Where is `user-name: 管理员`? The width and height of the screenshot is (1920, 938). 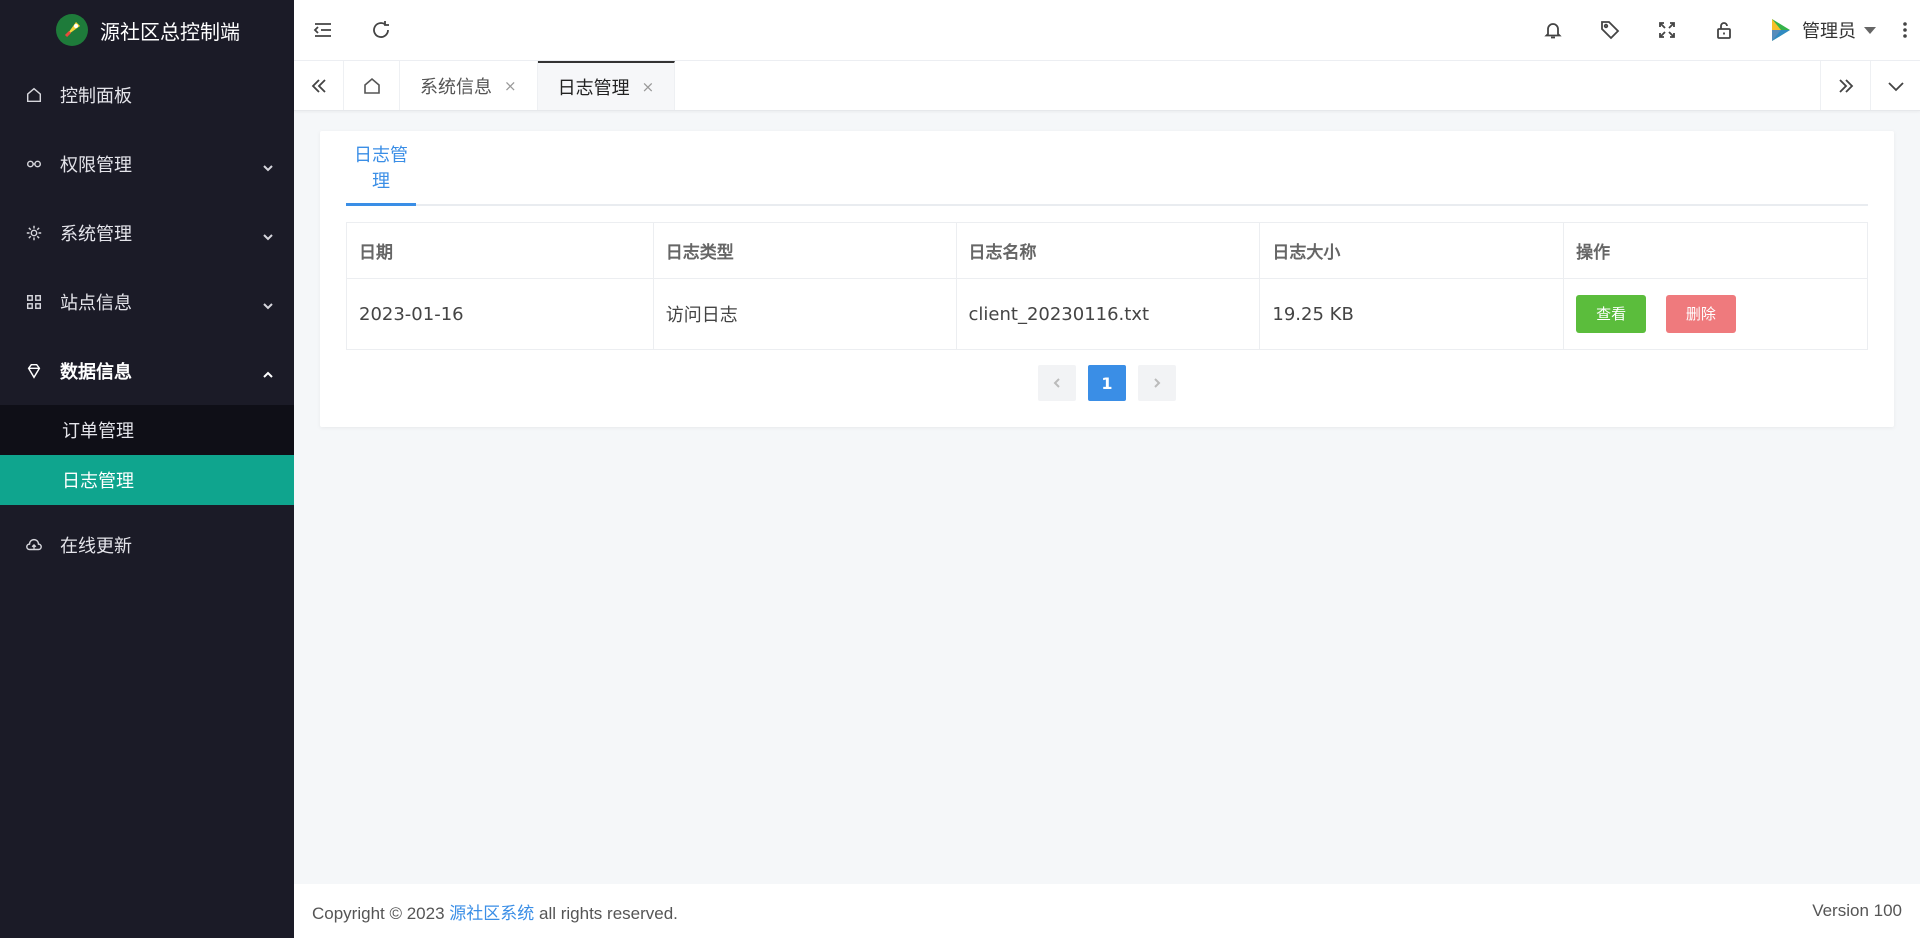 user-name: 管理员 is located at coordinates (1829, 31).